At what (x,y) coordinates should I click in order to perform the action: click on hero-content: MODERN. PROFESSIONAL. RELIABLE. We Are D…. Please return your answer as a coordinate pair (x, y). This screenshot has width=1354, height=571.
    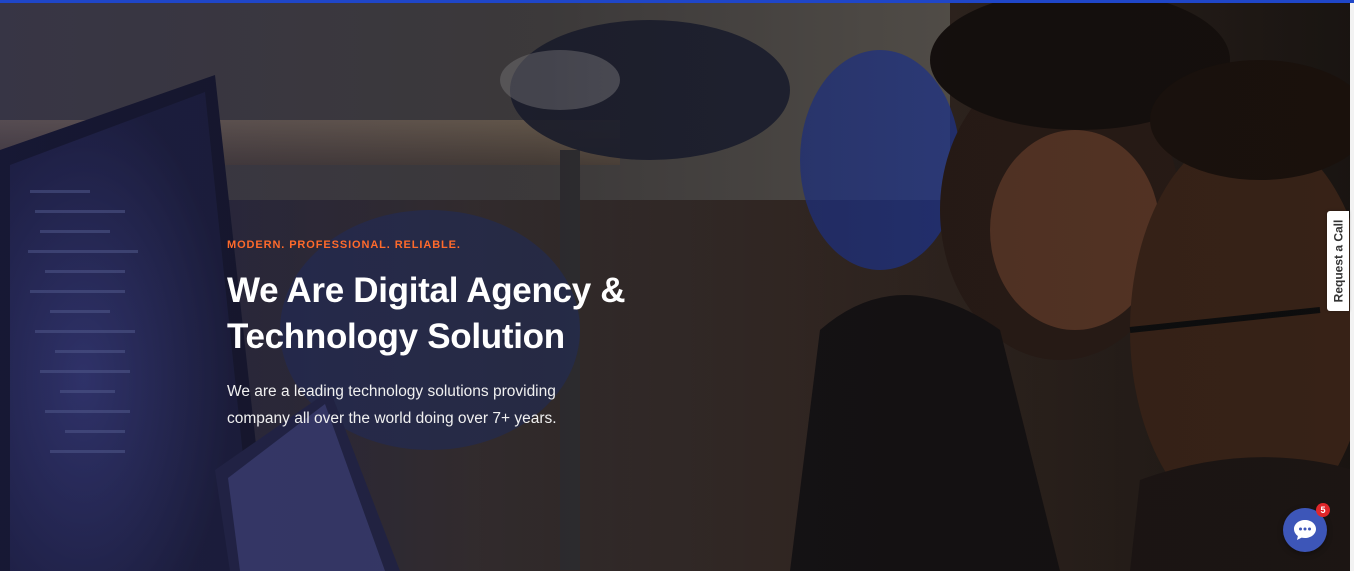
    Looking at the image, I should click on (487, 335).